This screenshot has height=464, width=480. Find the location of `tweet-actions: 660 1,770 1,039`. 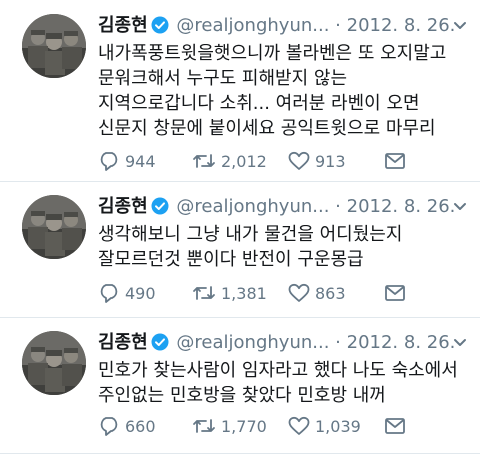

tweet-actions: 660 1,770 1,039 is located at coordinates (258, 426).